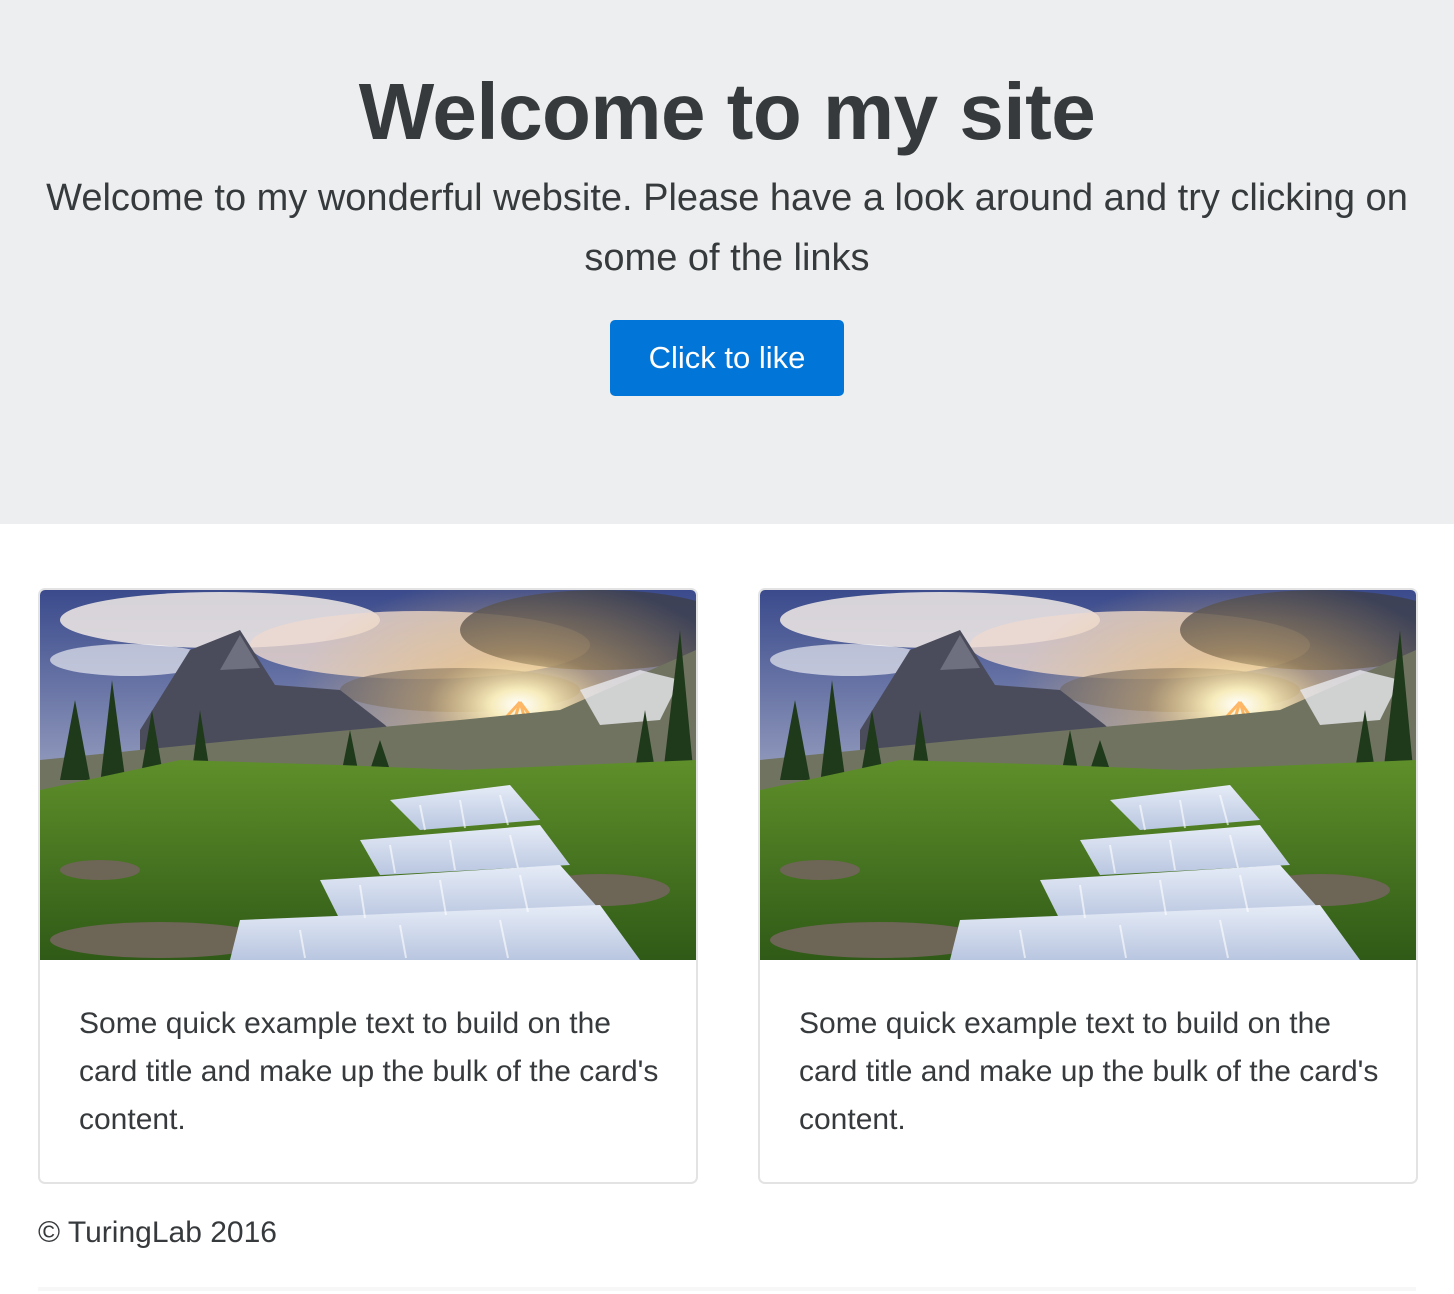 The image size is (1454, 1294). What do you see at coordinates (727, 111) in the screenshot?
I see `page-title: Welcome to my site` at bounding box center [727, 111].